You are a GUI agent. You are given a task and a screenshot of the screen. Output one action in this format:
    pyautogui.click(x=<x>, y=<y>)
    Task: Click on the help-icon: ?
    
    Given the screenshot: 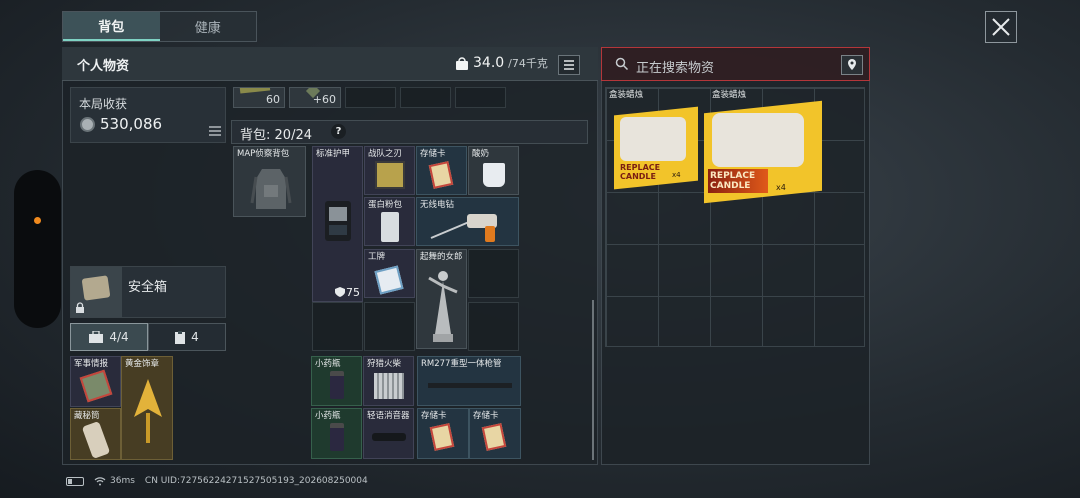 What is the action you would take?
    pyautogui.click(x=338, y=131)
    